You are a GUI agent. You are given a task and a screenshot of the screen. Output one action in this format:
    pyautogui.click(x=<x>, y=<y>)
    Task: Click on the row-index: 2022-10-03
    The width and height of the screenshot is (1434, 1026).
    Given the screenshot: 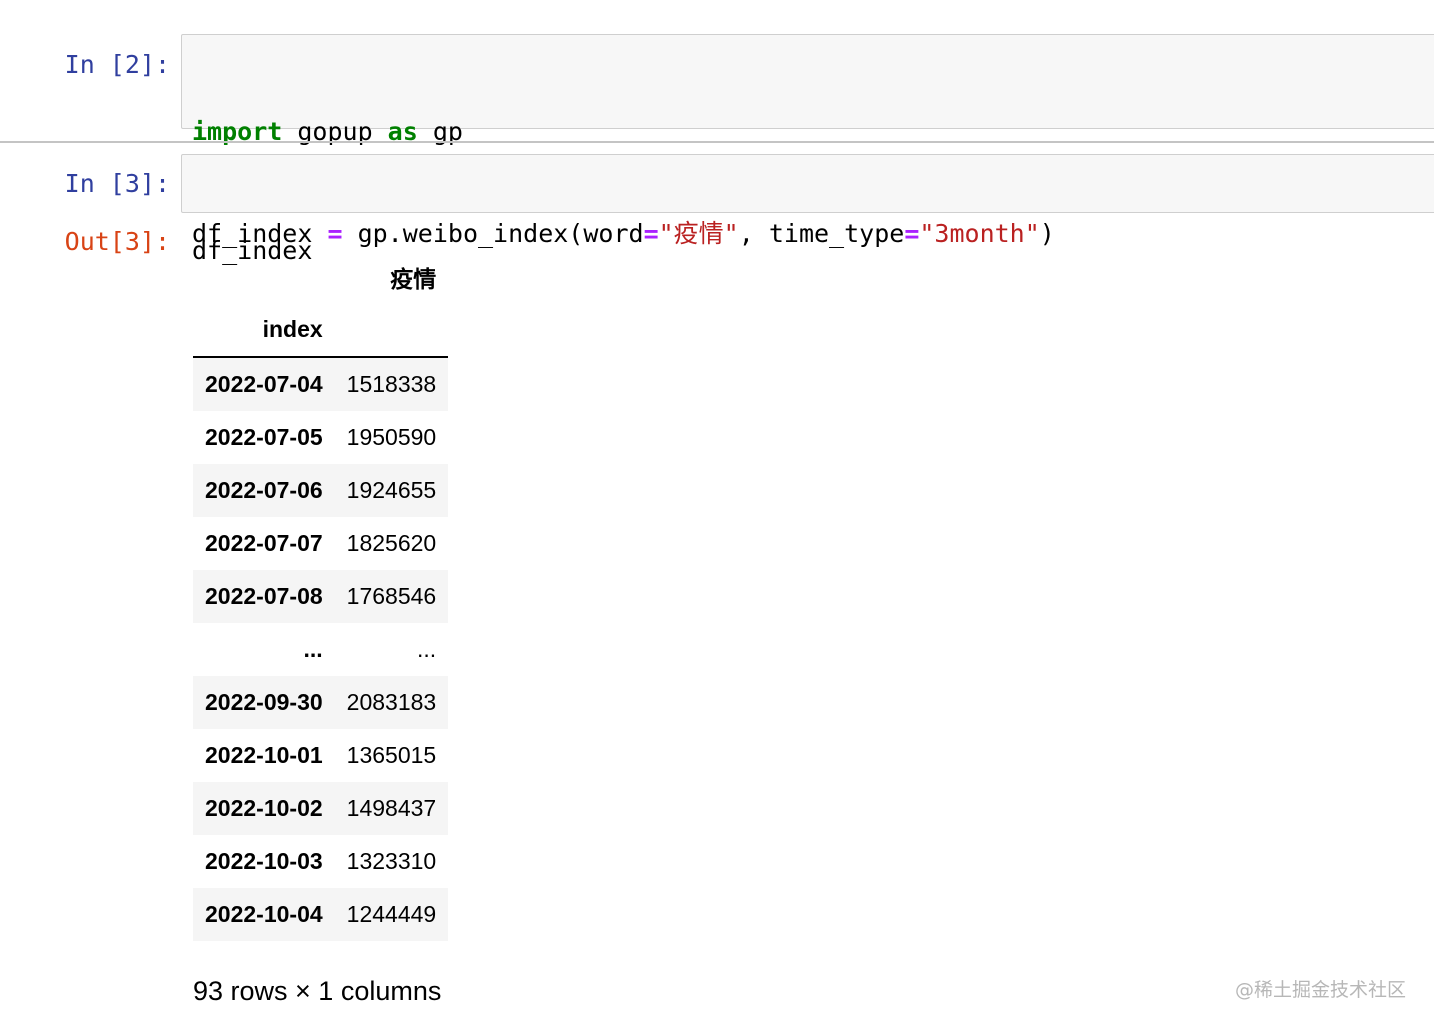 What is the action you would take?
    pyautogui.click(x=264, y=861)
    